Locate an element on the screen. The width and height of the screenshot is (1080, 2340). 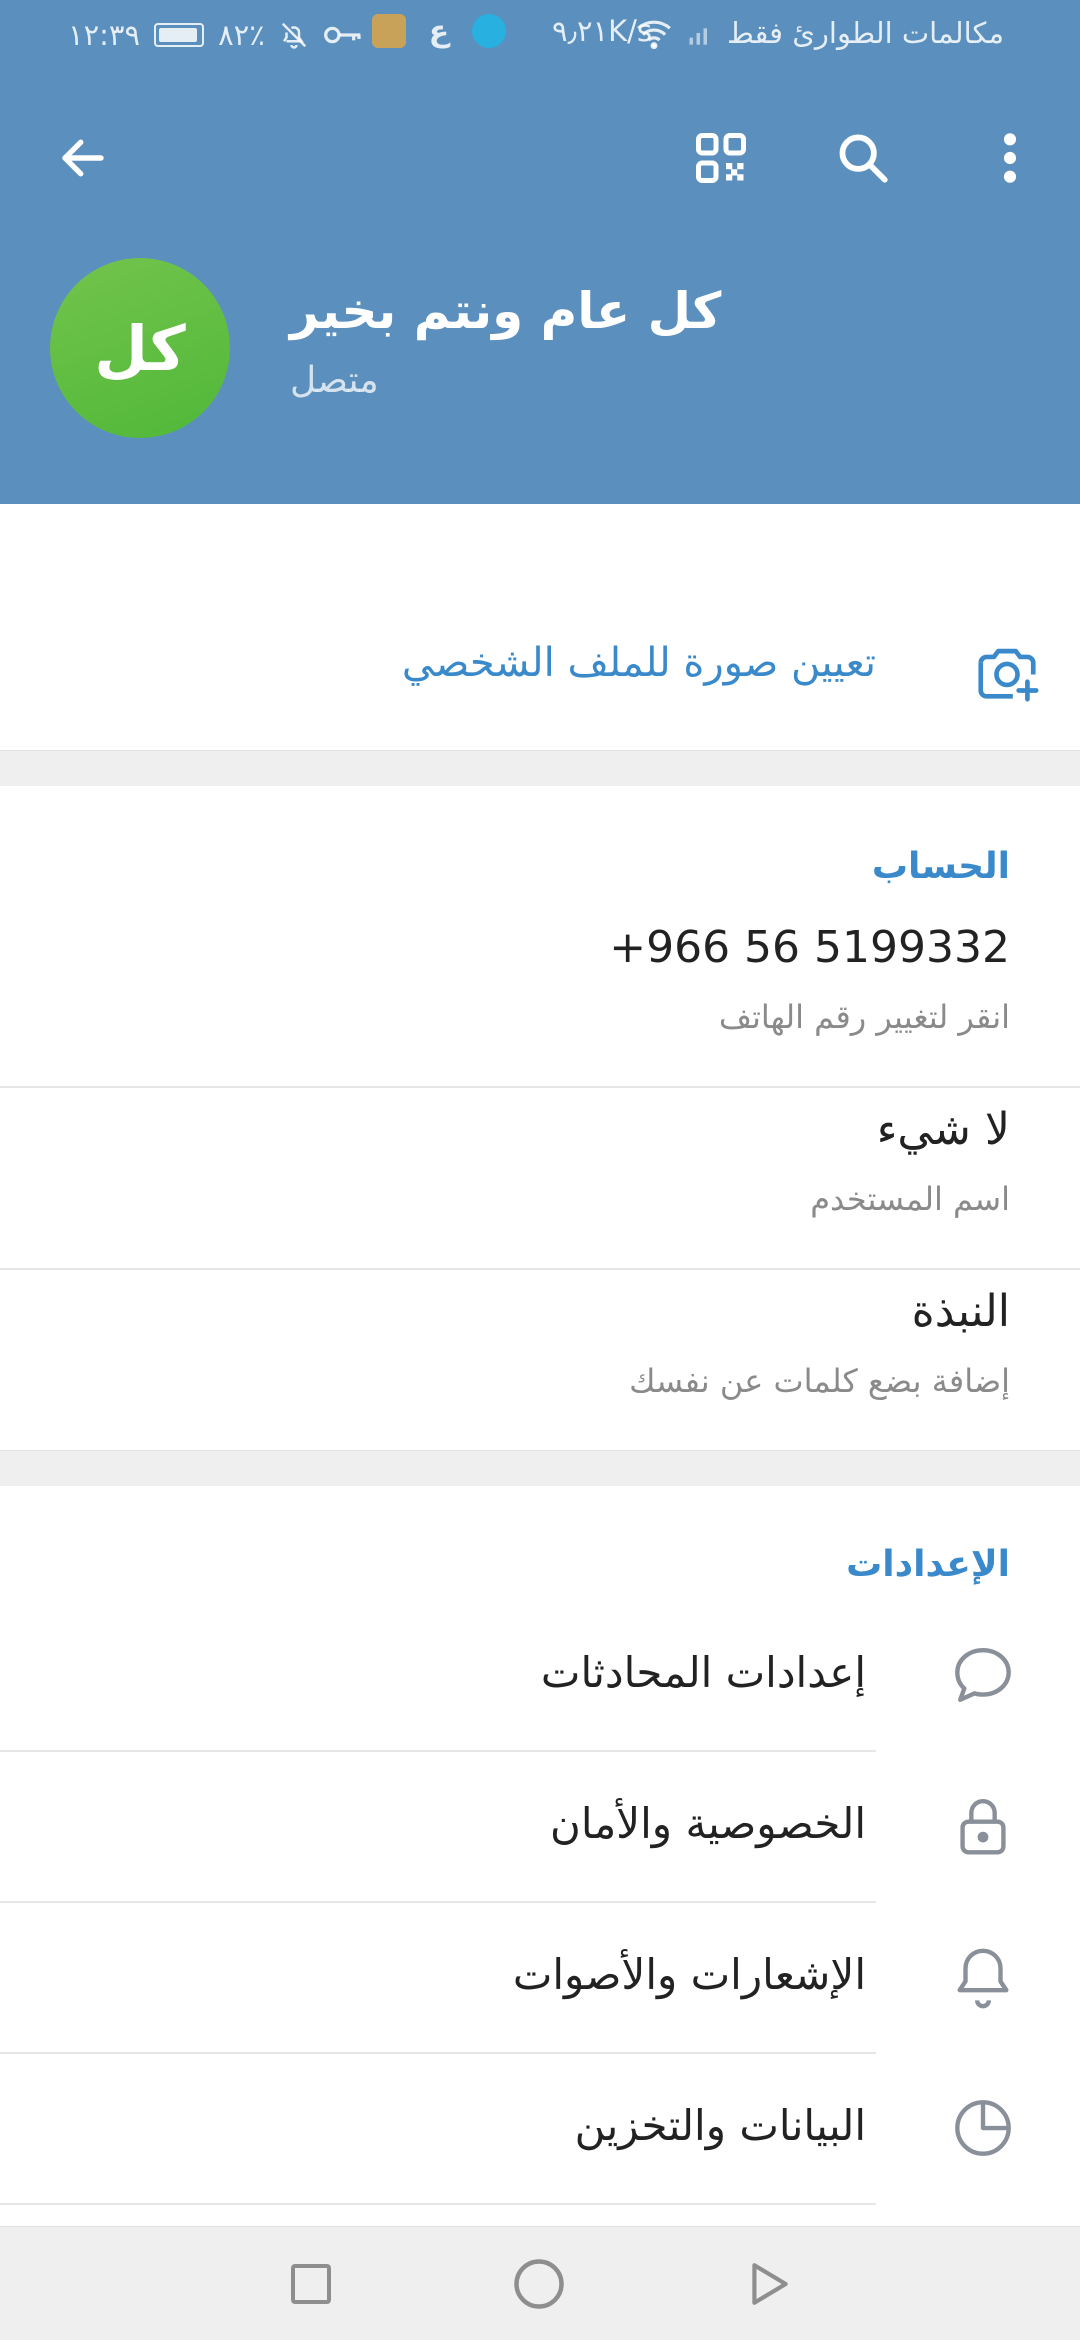
settings-item-data: البيانات والتخزين is located at coordinates (540, 2128).